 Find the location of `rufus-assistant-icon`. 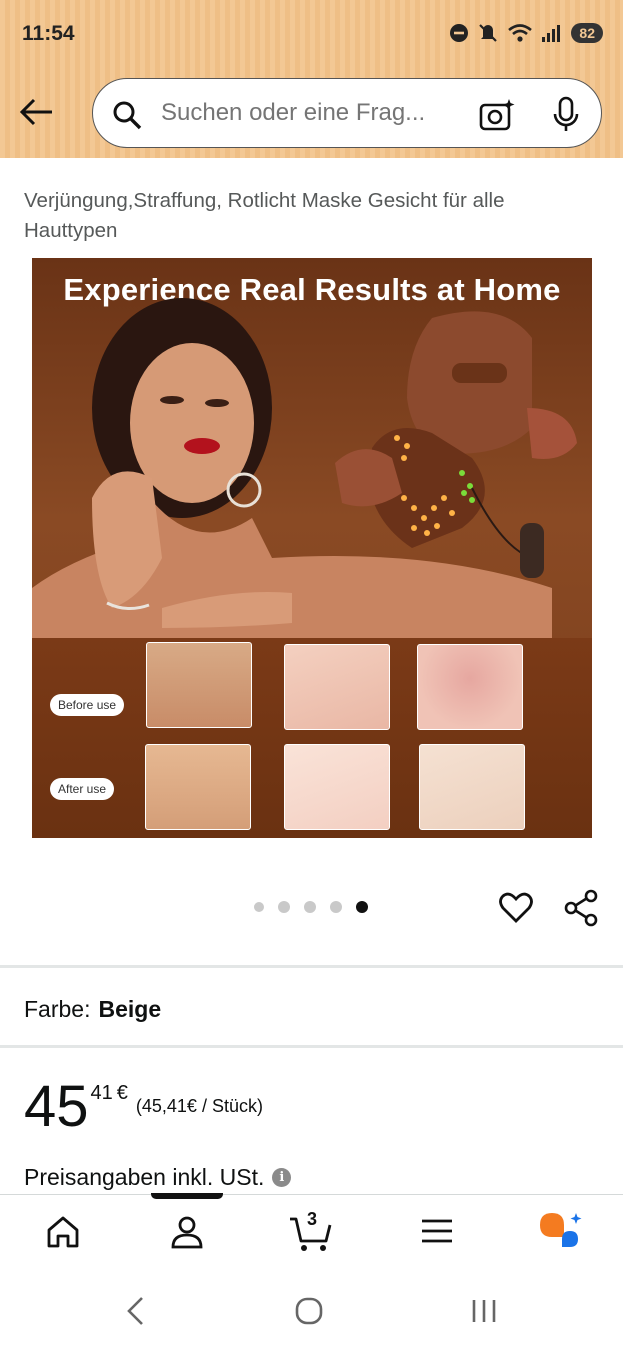

rufus-assistant-icon is located at coordinates (561, 1233).